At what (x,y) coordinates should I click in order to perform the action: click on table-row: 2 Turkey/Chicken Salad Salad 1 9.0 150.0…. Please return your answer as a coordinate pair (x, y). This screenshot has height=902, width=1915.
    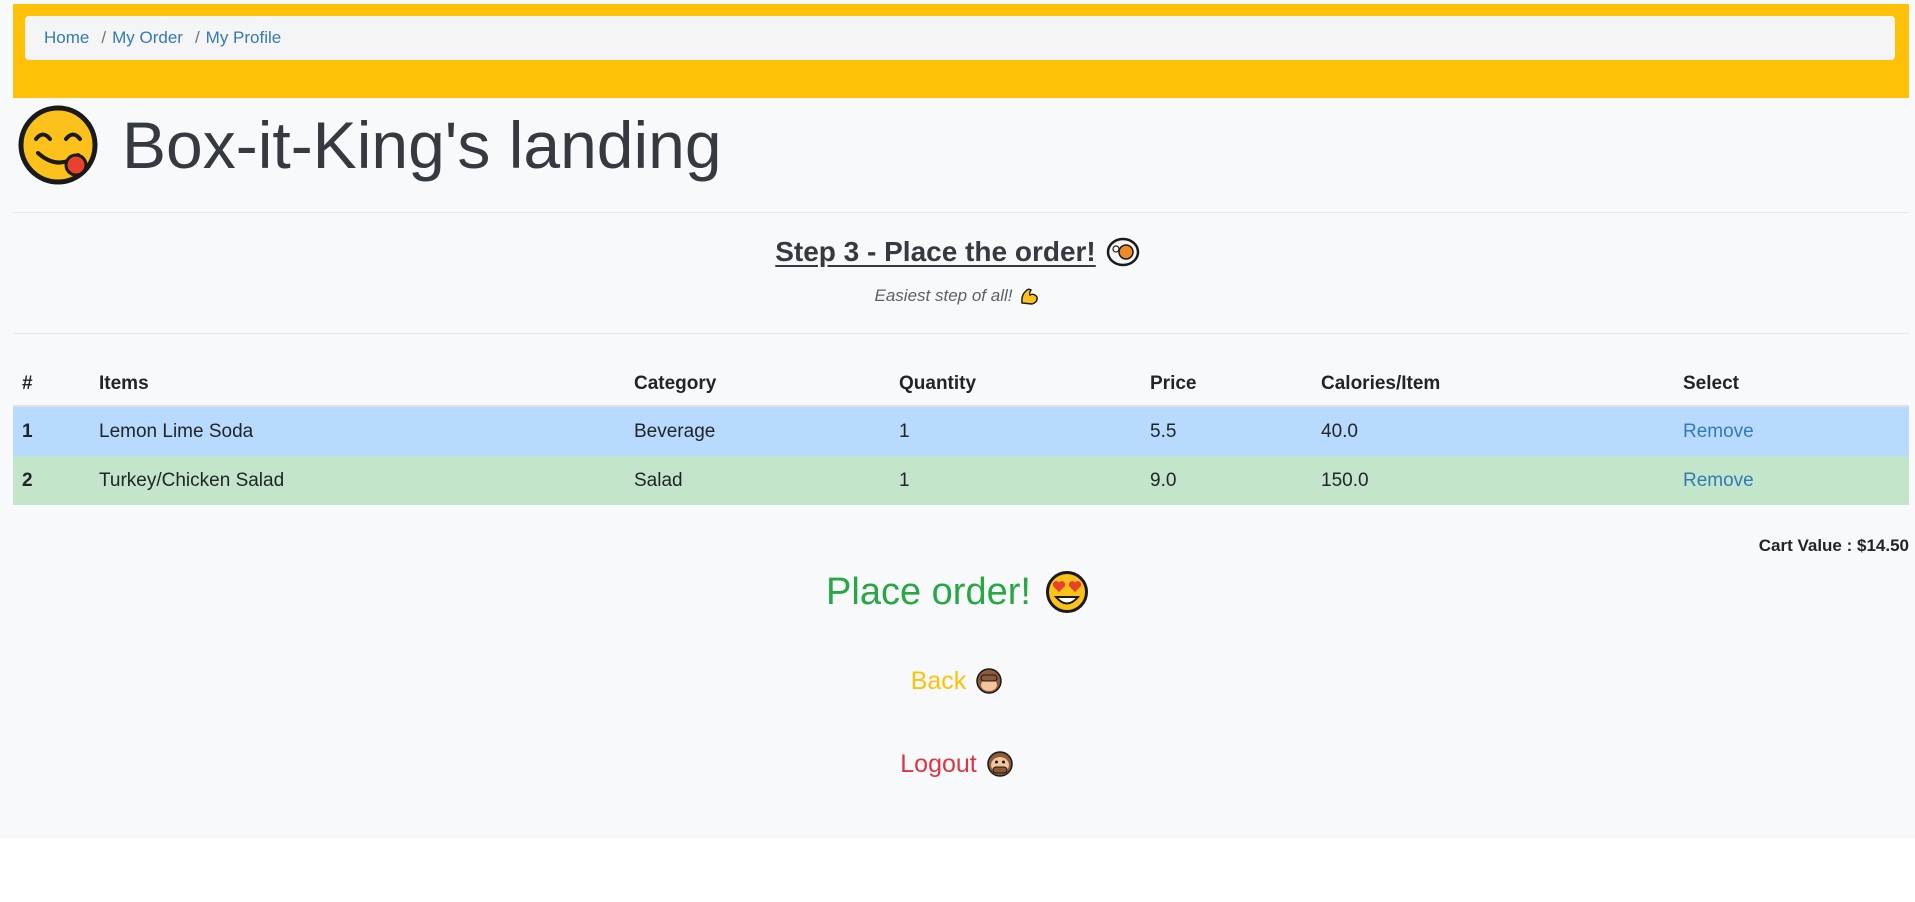
    Looking at the image, I should click on (961, 480).